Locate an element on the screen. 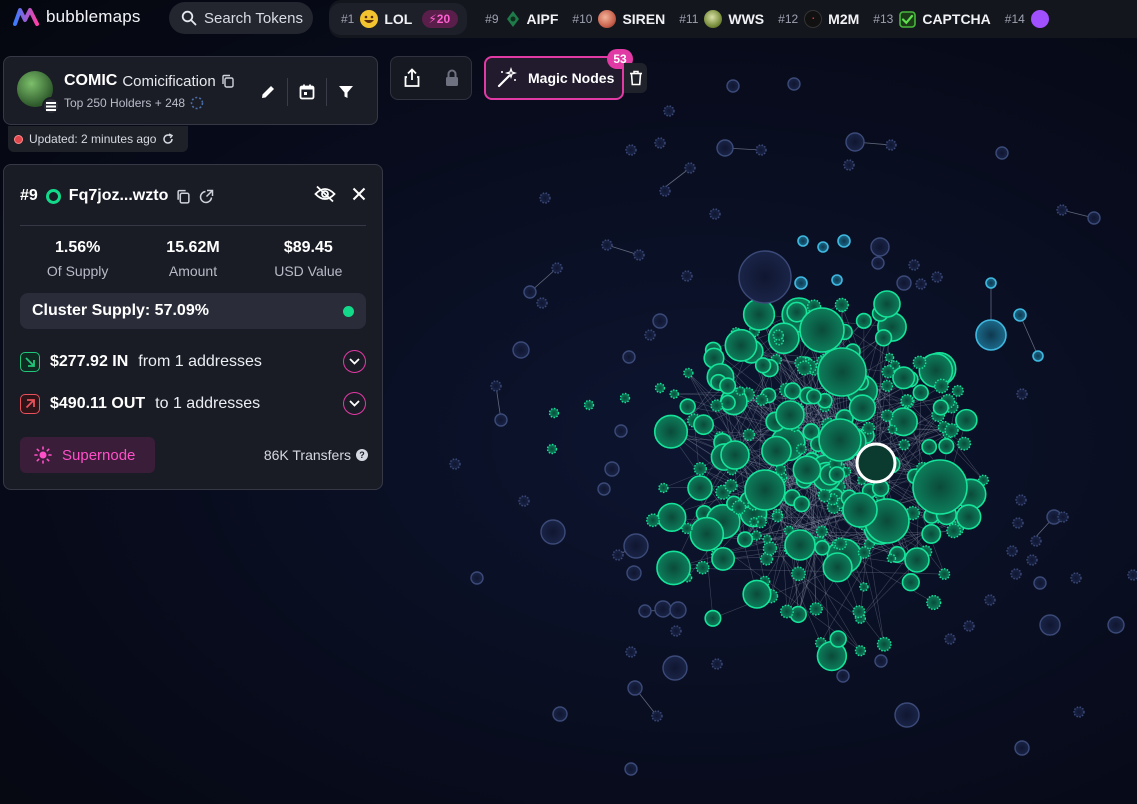  filter-button is located at coordinates (346, 92).